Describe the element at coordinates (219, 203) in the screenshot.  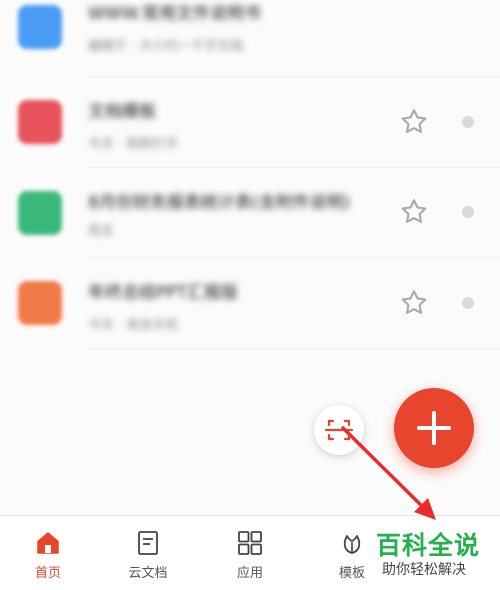
I see `file-title: 8月份财务报表统计表(含附件说明)` at that location.